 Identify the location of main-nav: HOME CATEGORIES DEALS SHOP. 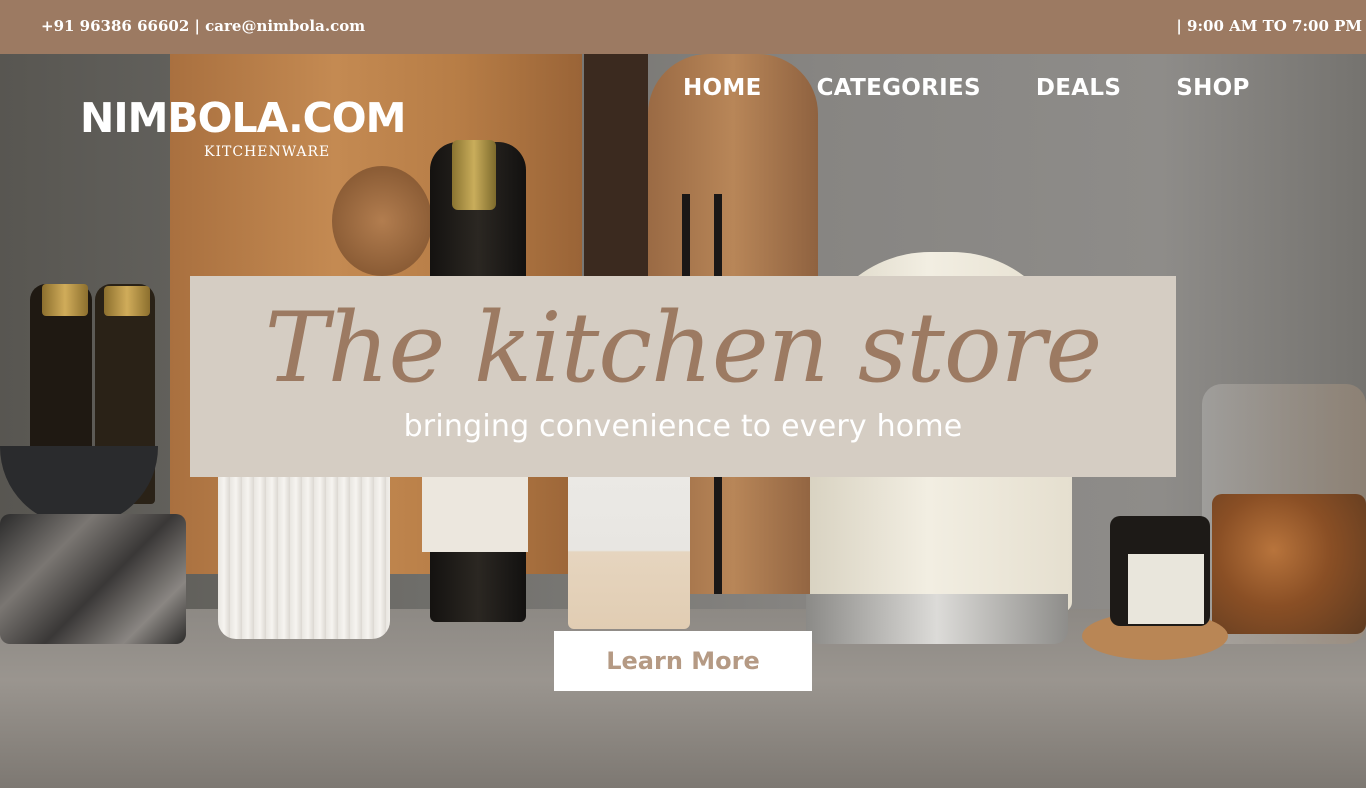
(994, 88).